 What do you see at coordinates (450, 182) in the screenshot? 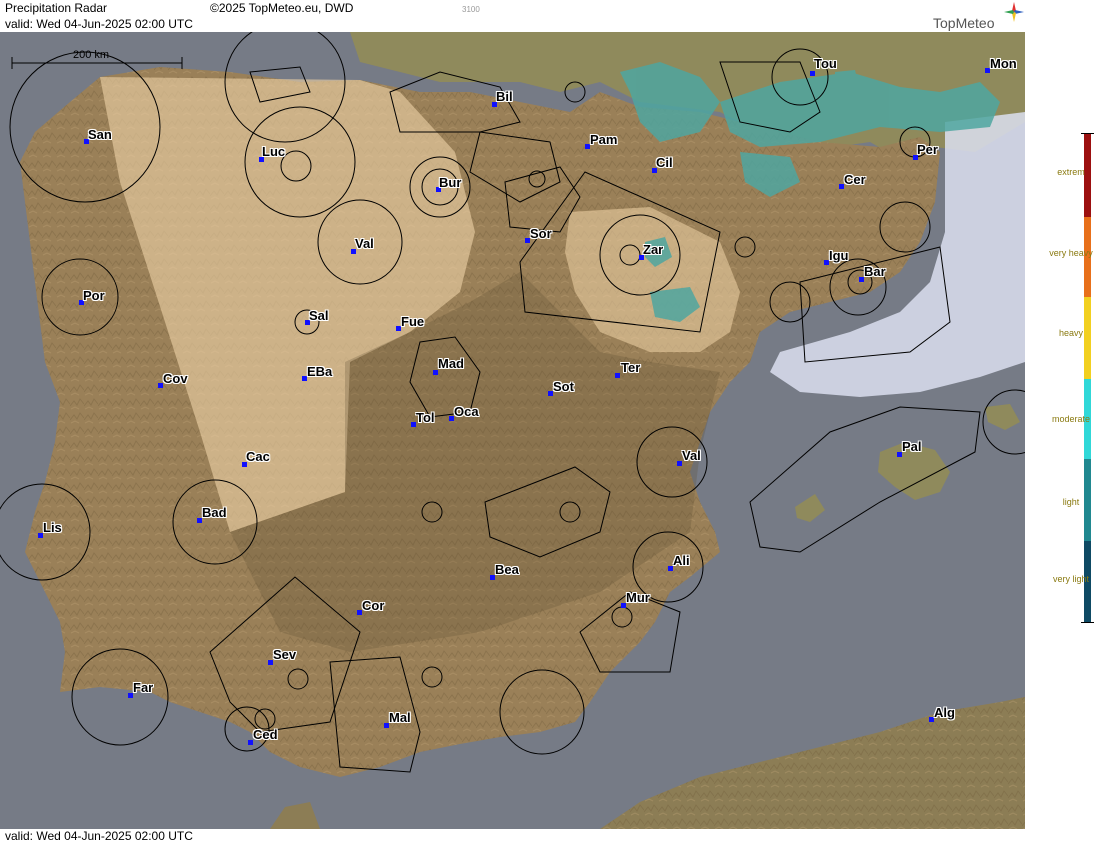
I see `city-label-bur: Bur` at bounding box center [450, 182].